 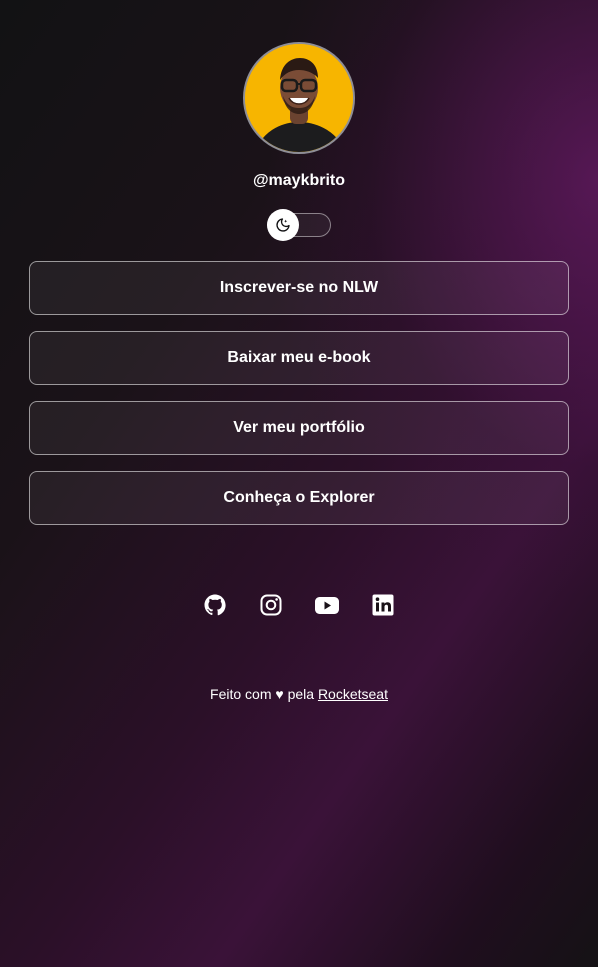 What do you see at coordinates (299, 180) in the screenshot?
I see `profile-username: @maykbrito` at bounding box center [299, 180].